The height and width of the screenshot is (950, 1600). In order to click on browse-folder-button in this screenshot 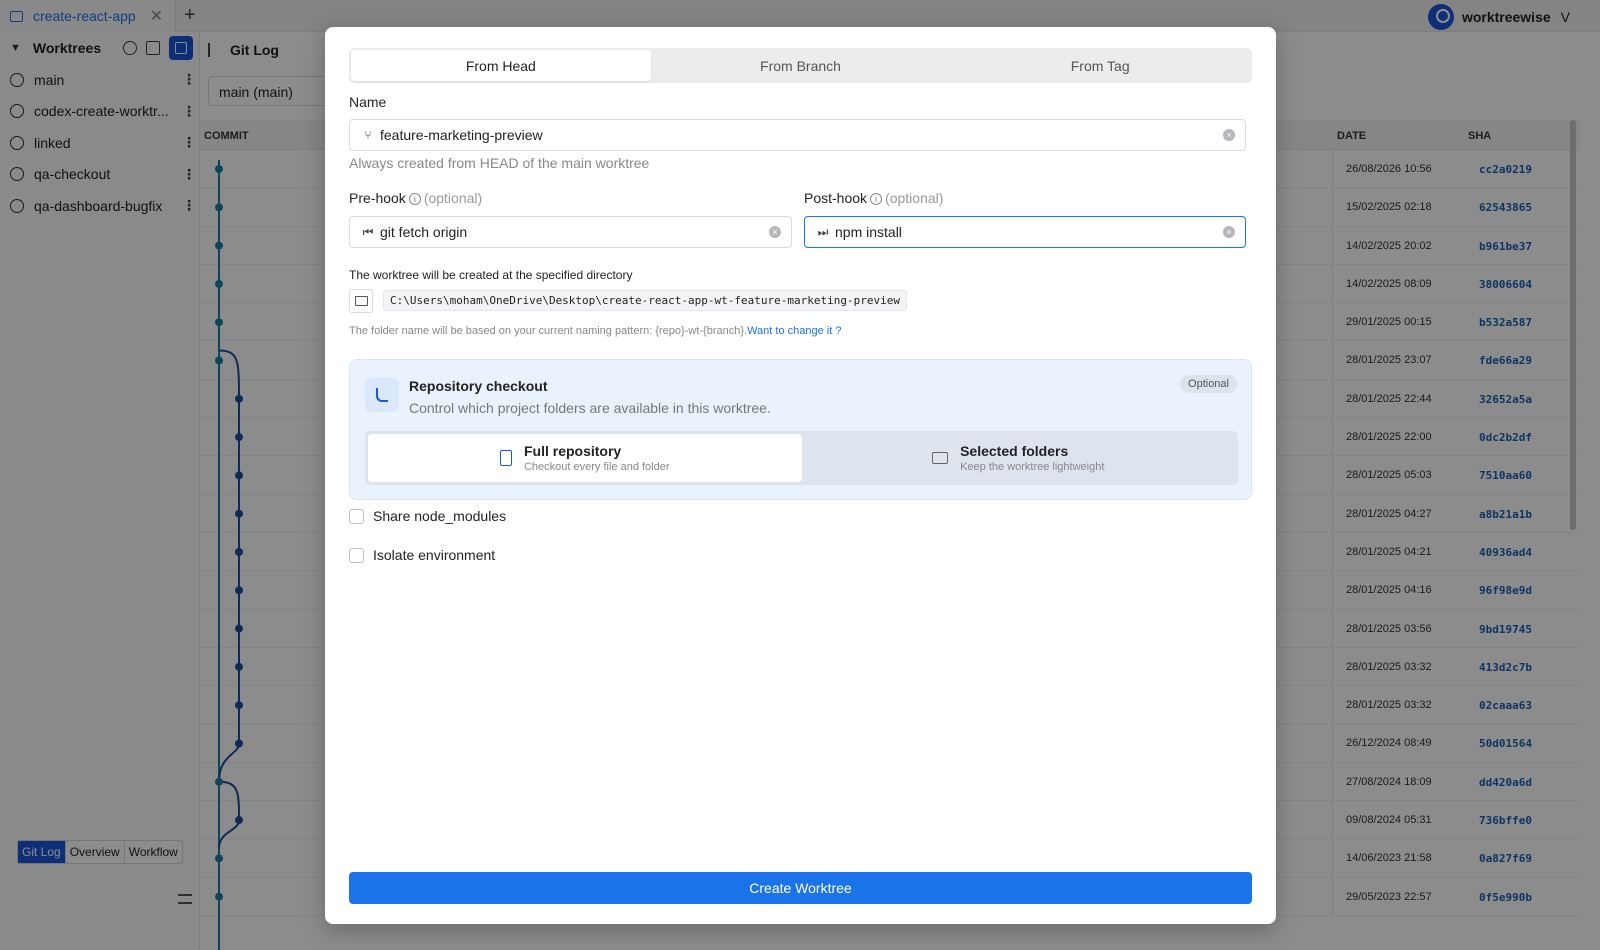, I will do `click(361, 301)`.